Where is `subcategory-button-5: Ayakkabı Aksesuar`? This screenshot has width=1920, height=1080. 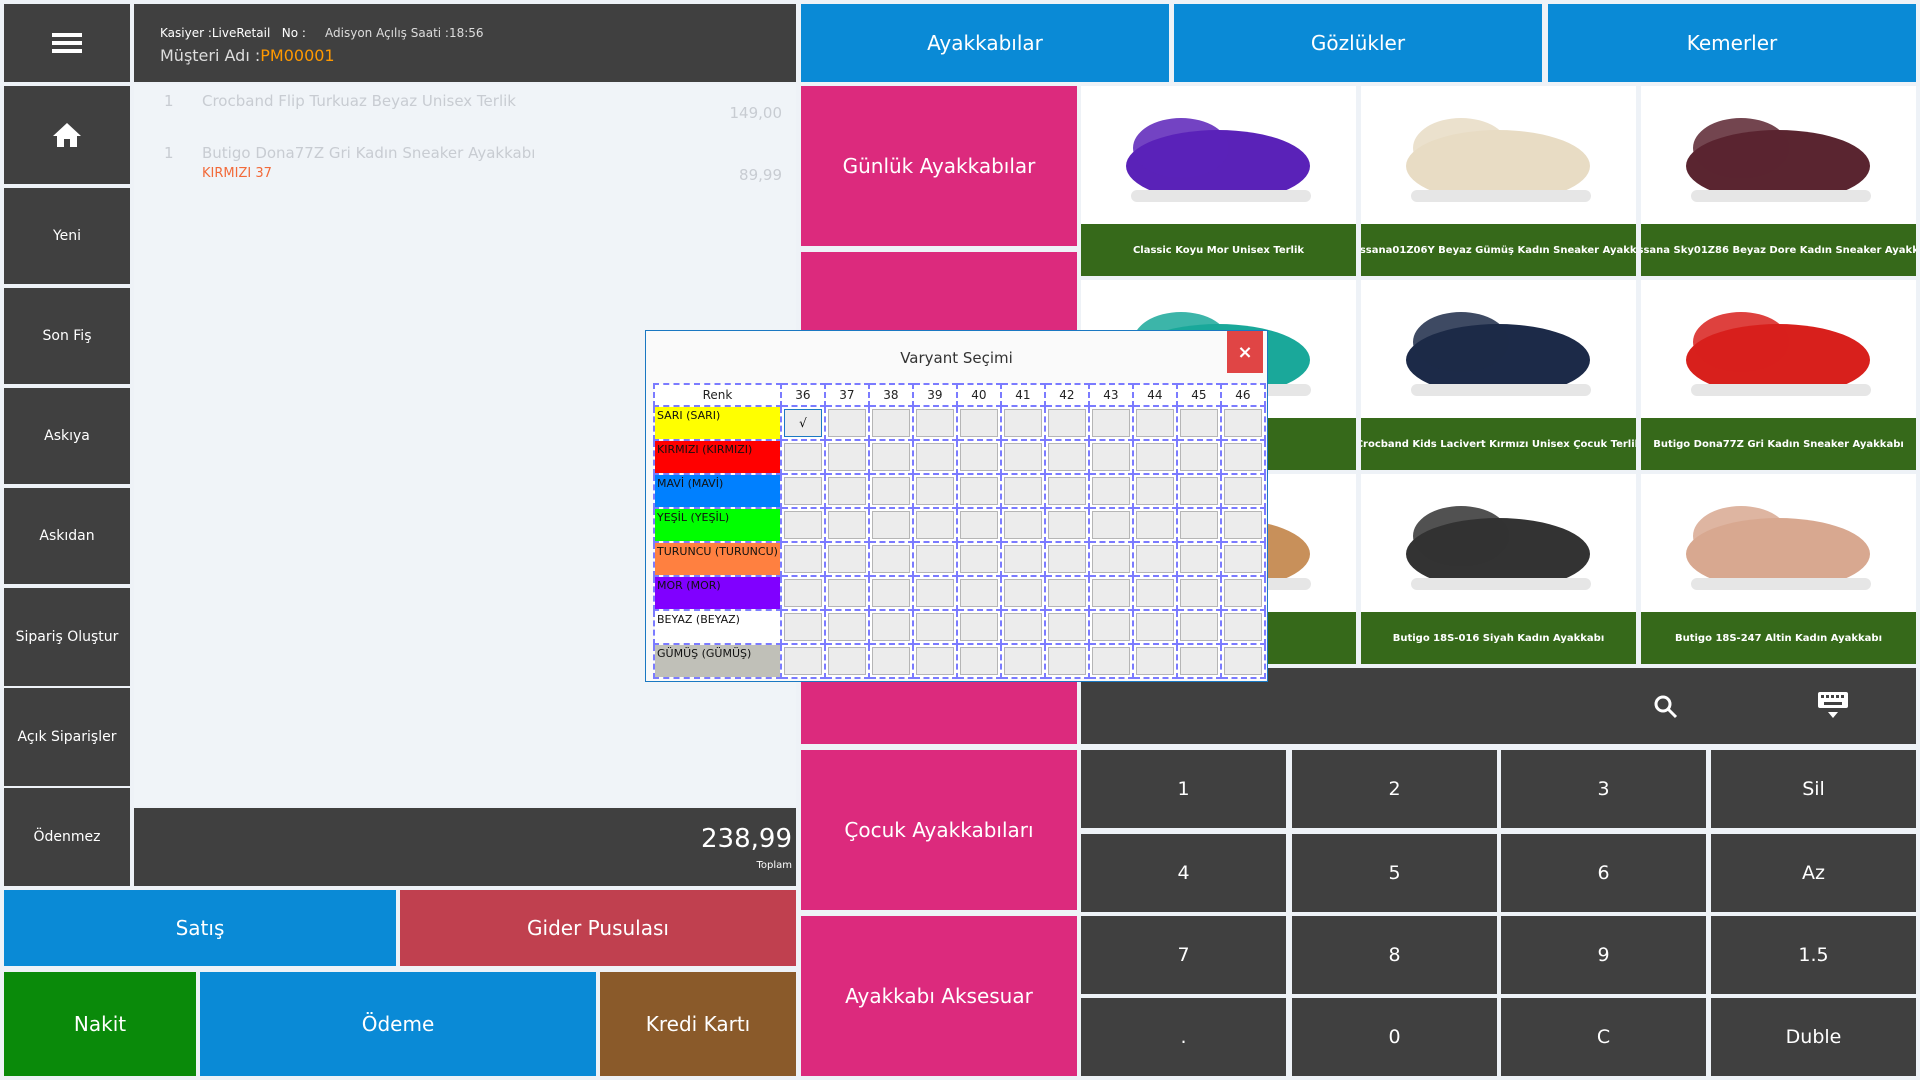
subcategory-button-5: Ayakkabı Aksesuar is located at coordinates (939, 996).